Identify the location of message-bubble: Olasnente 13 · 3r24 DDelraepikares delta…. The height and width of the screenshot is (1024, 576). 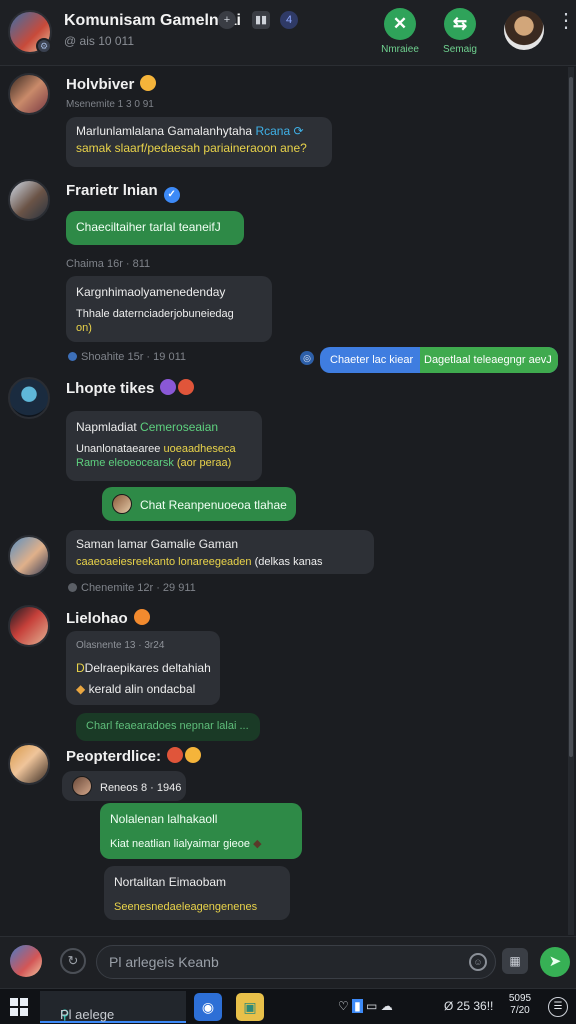
(143, 668).